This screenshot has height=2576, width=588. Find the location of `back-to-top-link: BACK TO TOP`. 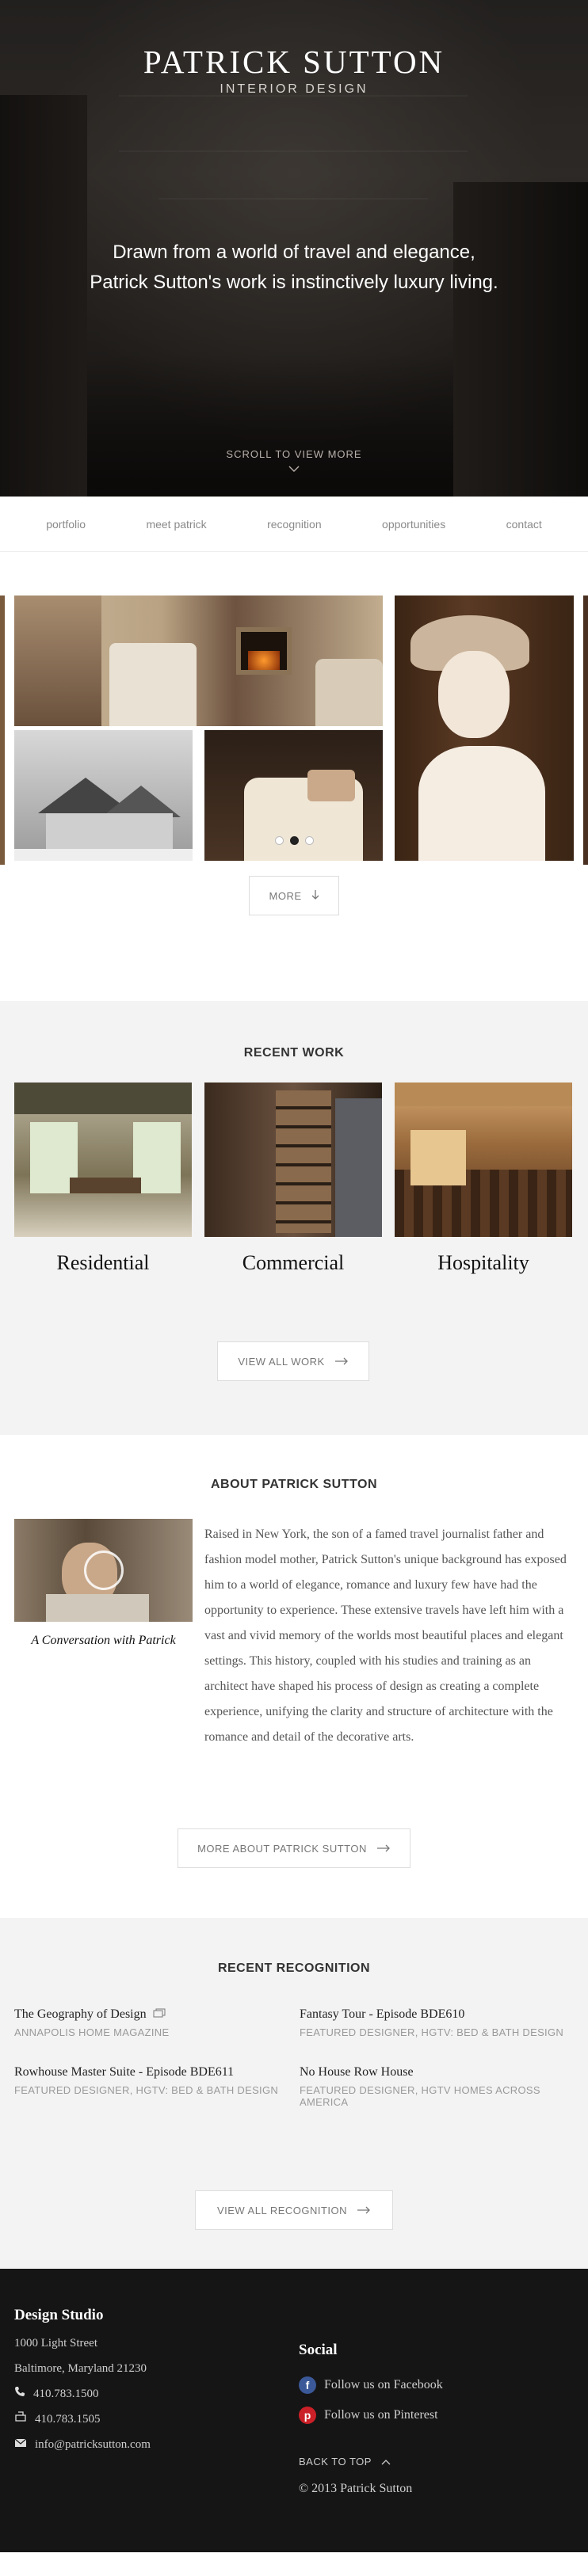

back-to-top-link: BACK TO TOP is located at coordinates (371, 2462).